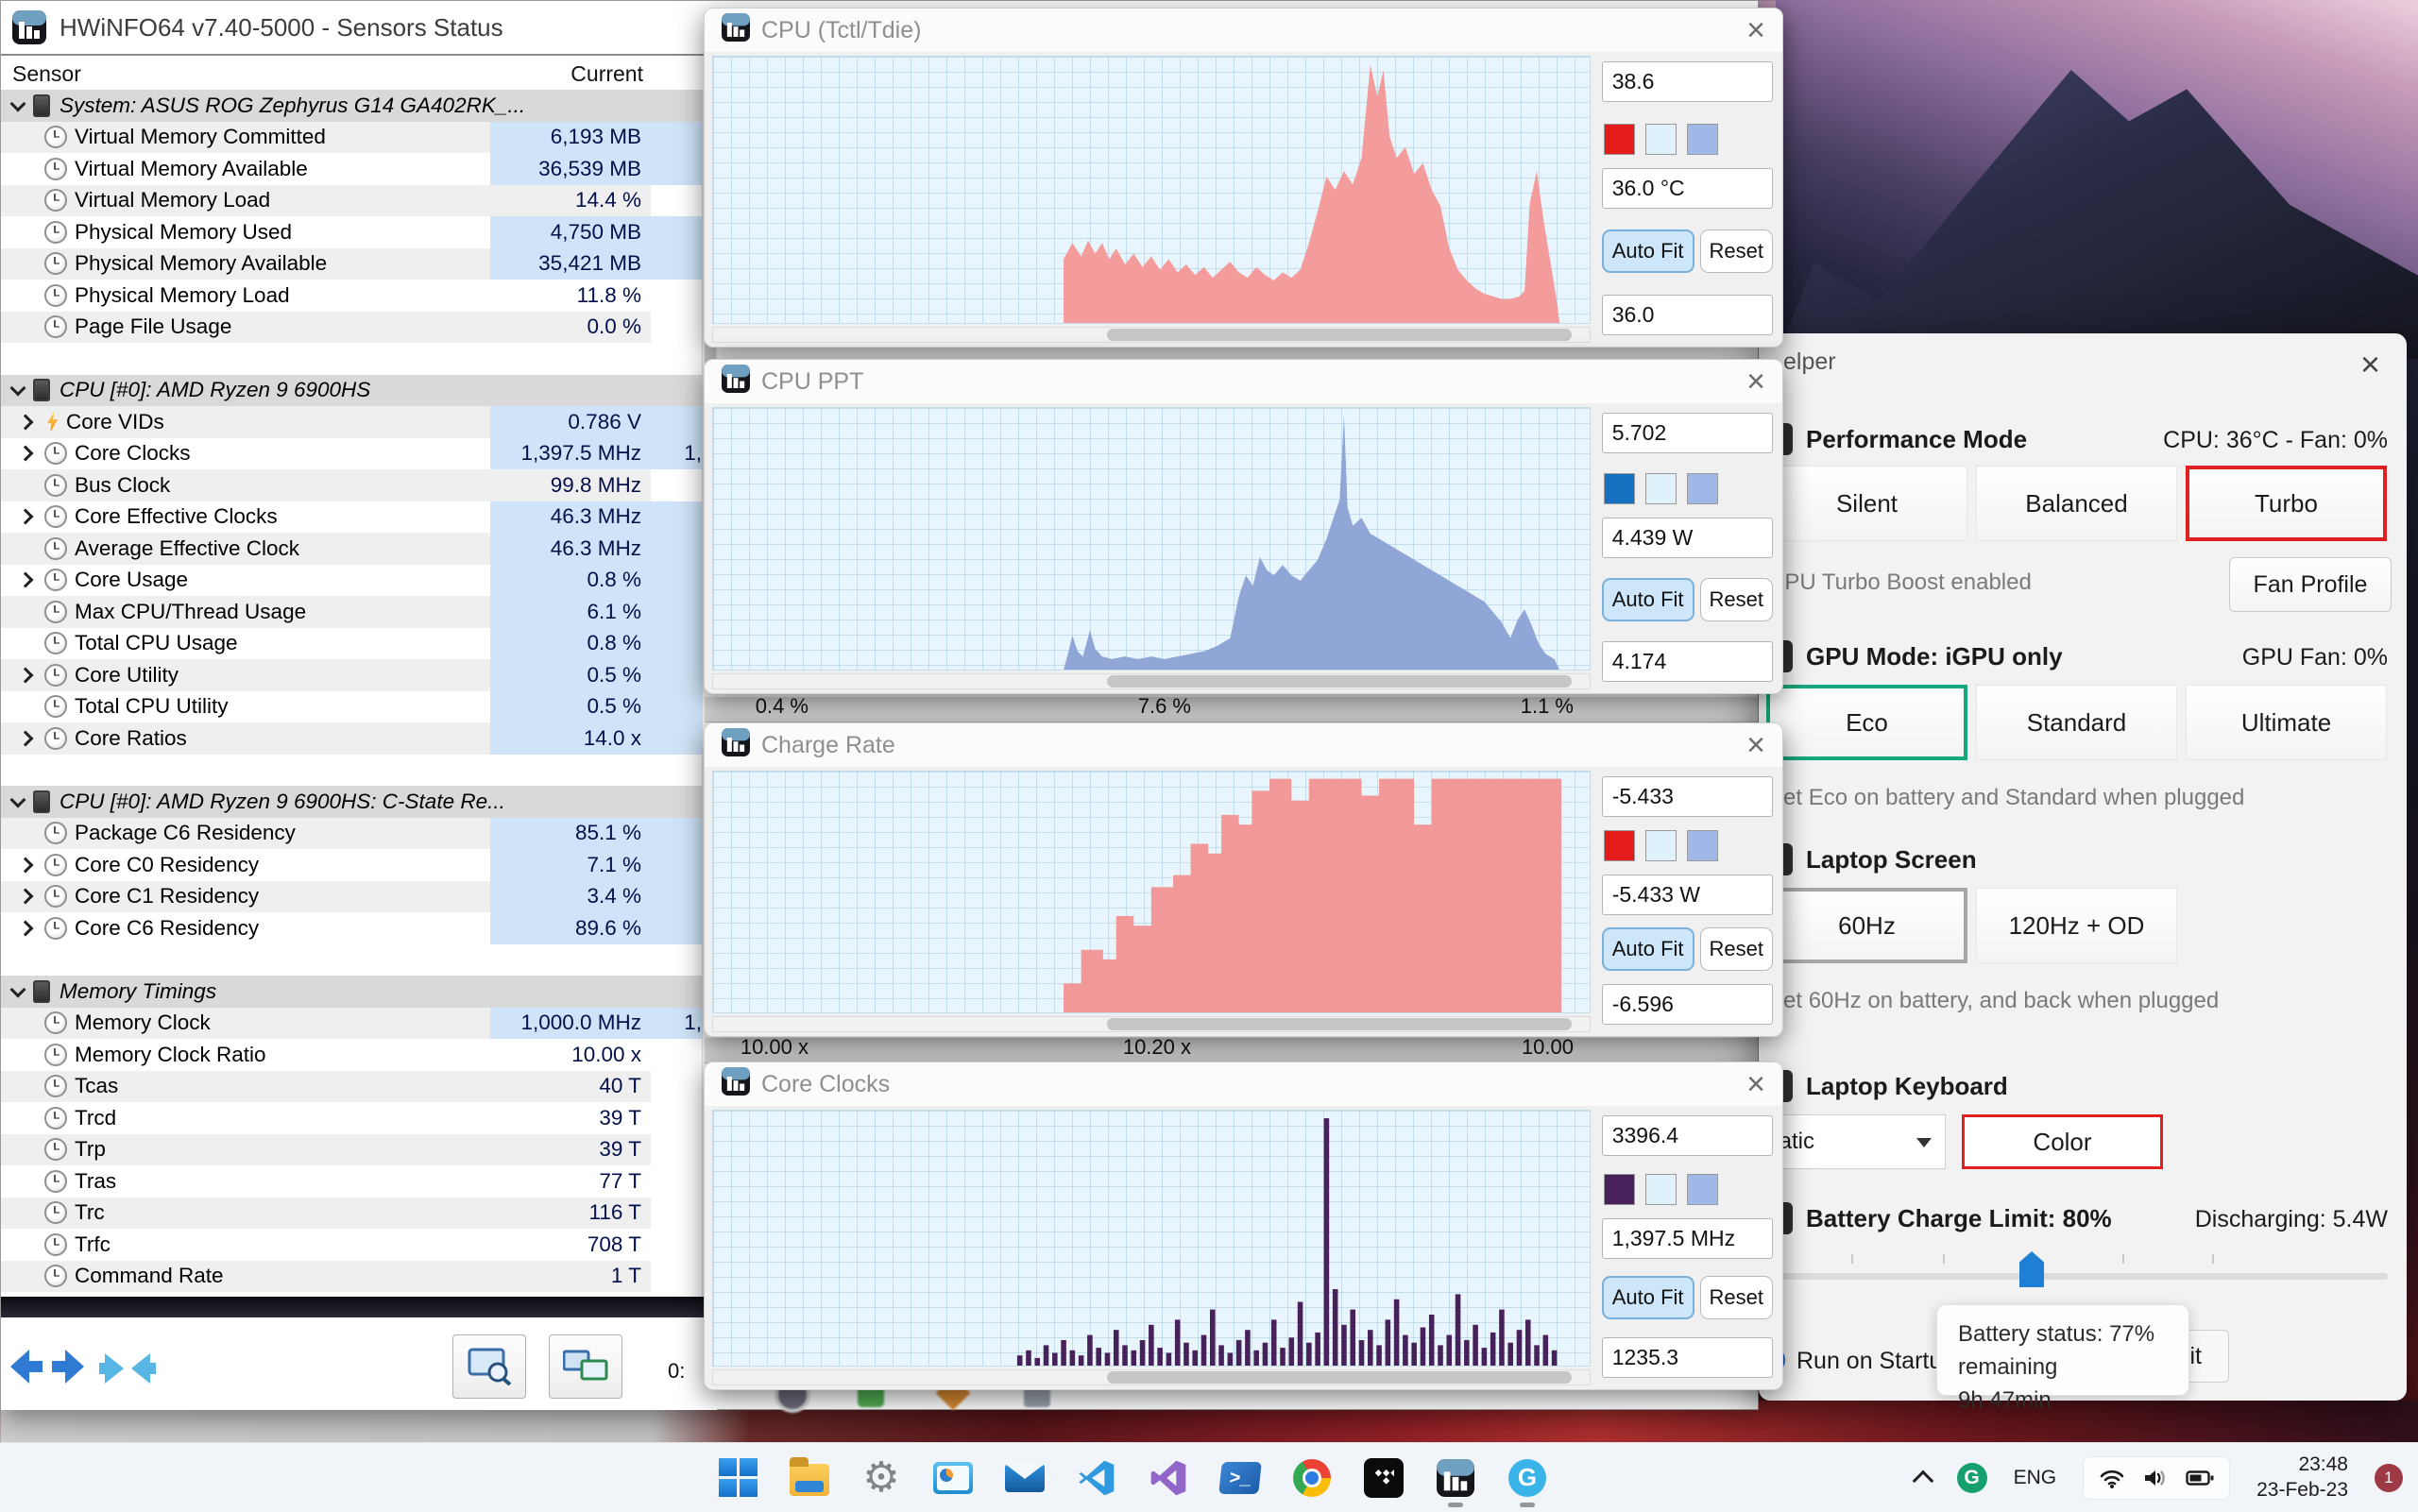 Image resolution: width=2418 pixels, height=1512 pixels. Describe the element at coordinates (351, 137) in the screenshot. I see `sensor-row: Virtual Memory Committed 6,193 MB` at that location.